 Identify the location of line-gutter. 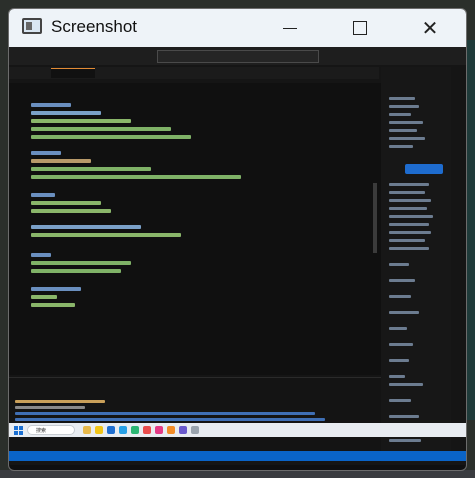
(18, 229).